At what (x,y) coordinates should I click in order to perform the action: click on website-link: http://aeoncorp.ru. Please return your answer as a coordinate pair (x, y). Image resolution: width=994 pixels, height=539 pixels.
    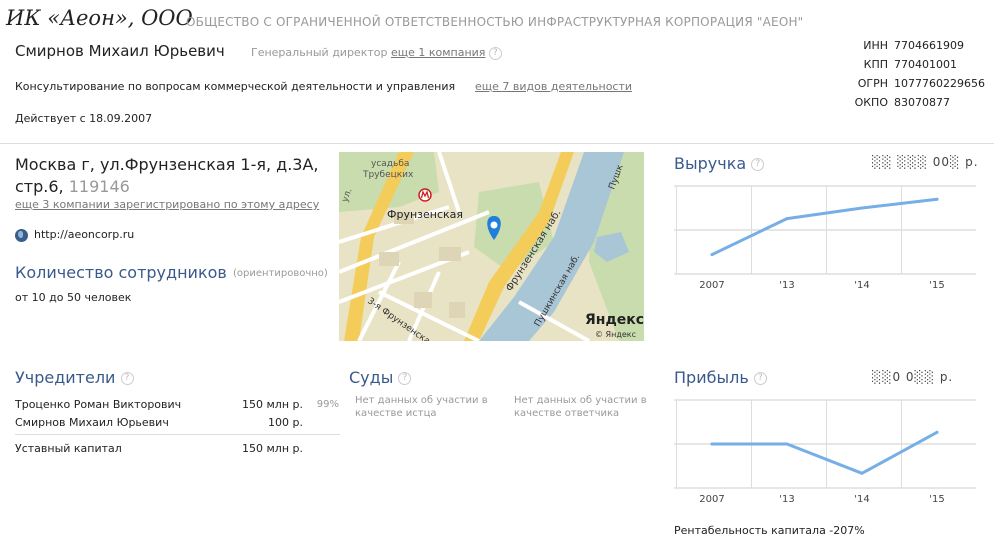
    Looking at the image, I should click on (84, 234).